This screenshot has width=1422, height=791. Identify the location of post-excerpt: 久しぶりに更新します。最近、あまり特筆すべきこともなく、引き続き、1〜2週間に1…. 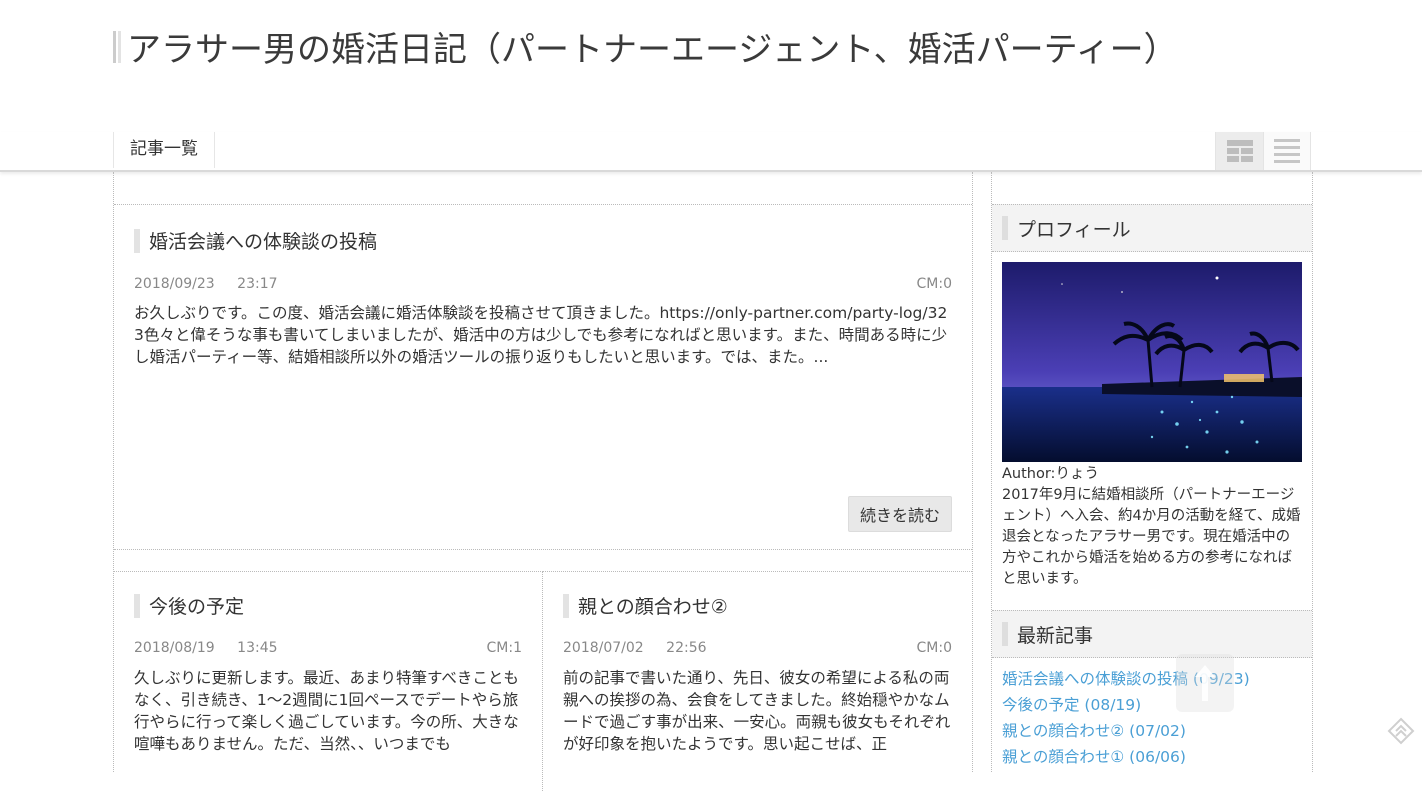
(326, 711).